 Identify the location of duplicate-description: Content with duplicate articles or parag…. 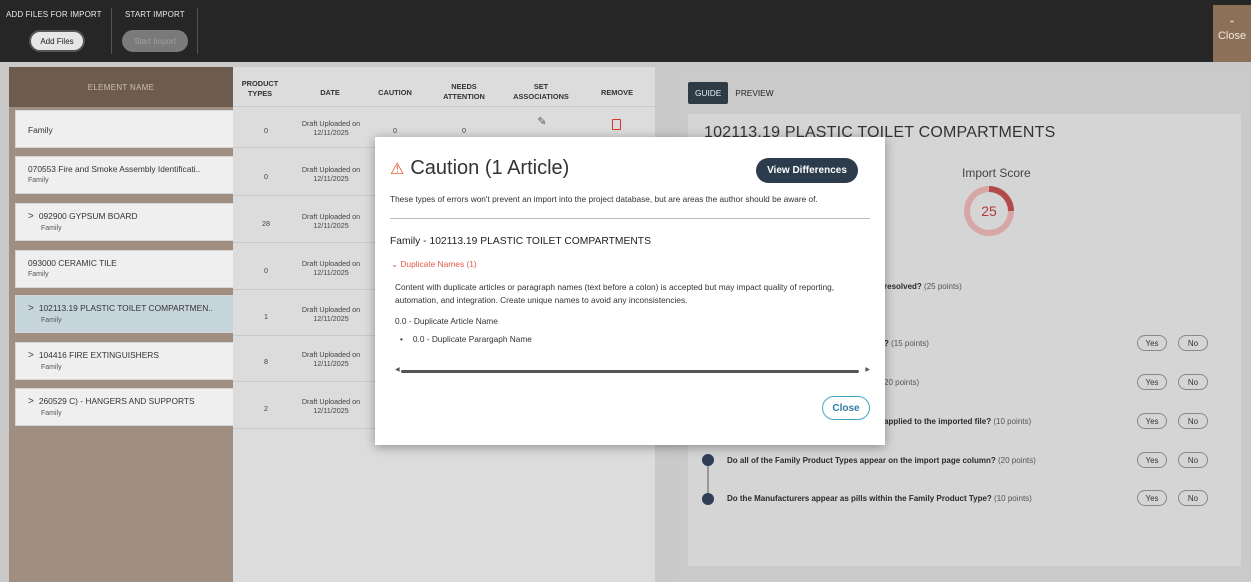
(615, 293).